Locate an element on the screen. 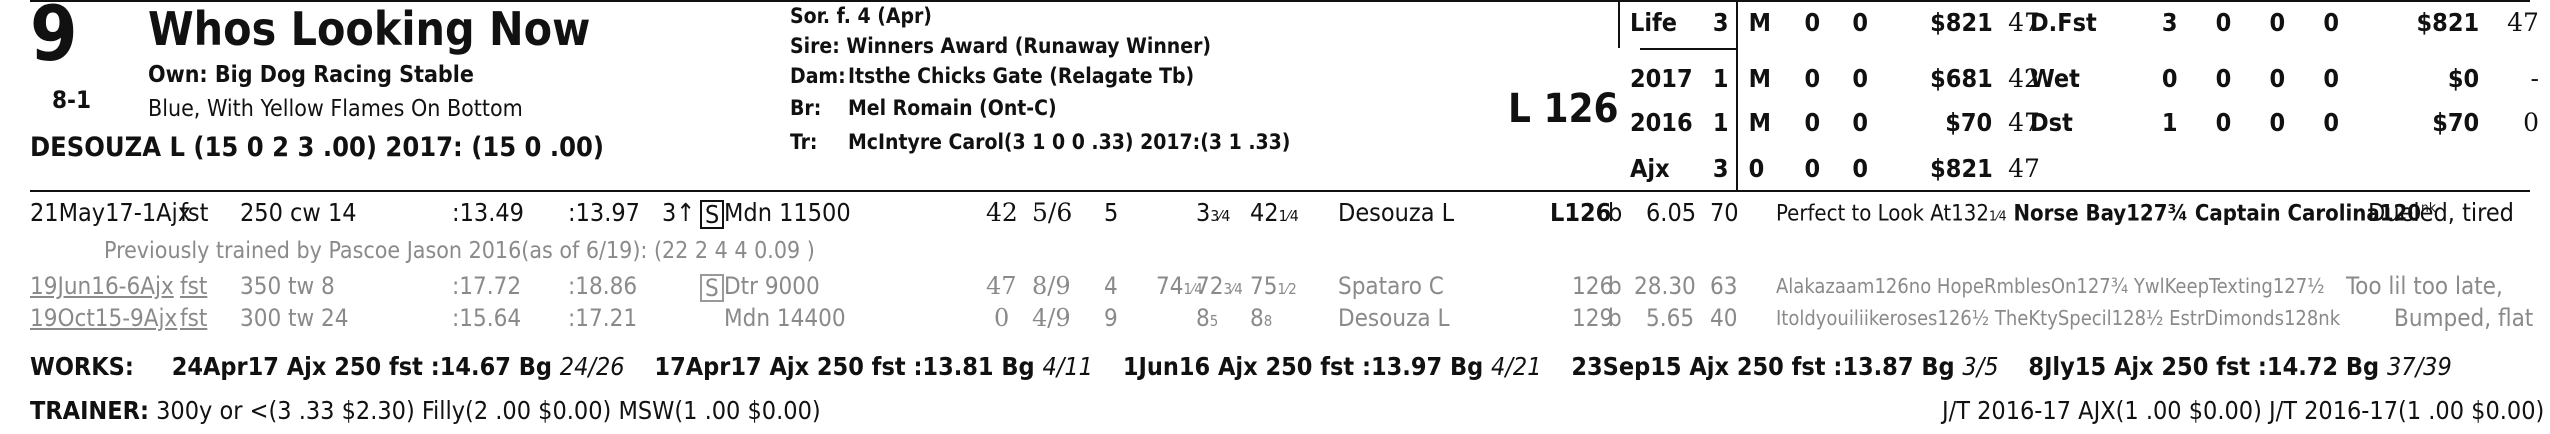 This screenshot has width=2550, height=434. workout: 1Jun16 Ajx 250 fst :13.97 Bg 4/21 is located at coordinates (1332, 366).